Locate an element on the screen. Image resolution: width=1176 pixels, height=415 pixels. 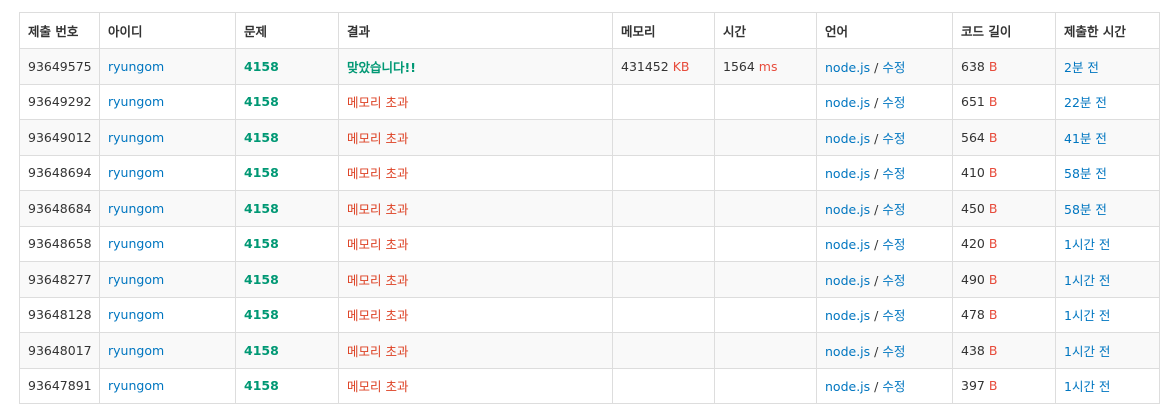
submitted-time-cell: 58분 전 is located at coordinates (1107, 208).